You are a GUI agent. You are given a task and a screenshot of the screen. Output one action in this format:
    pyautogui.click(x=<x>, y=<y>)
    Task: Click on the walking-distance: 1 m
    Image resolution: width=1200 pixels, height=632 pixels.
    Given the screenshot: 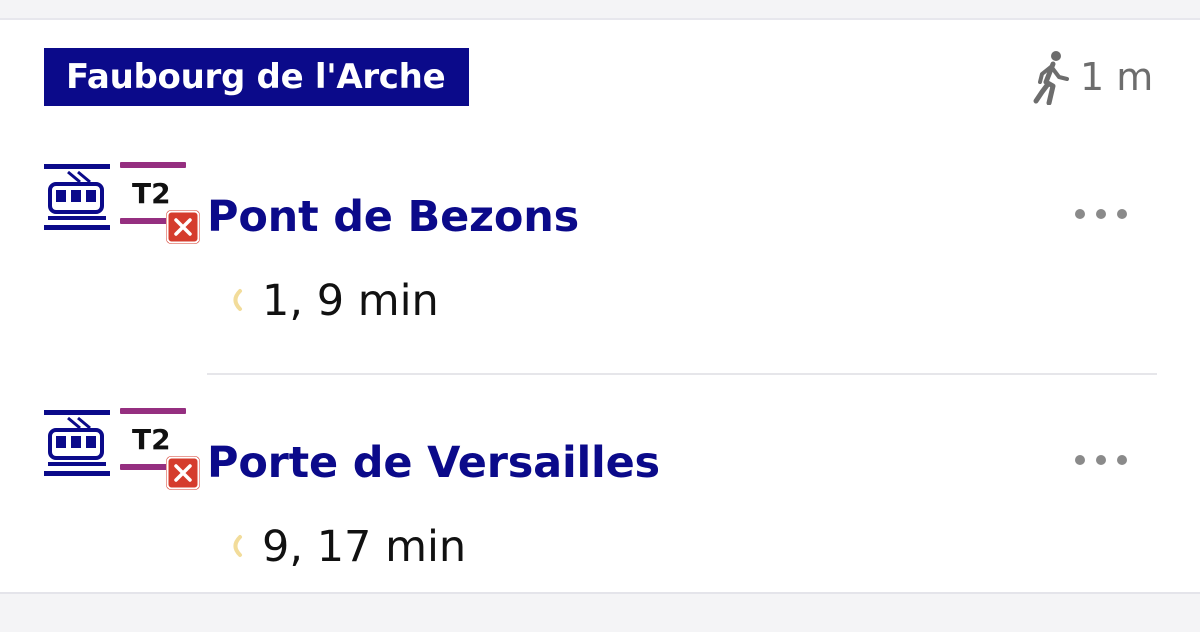 What is the action you would take?
    pyautogui.click(x=1092, y=77)
    